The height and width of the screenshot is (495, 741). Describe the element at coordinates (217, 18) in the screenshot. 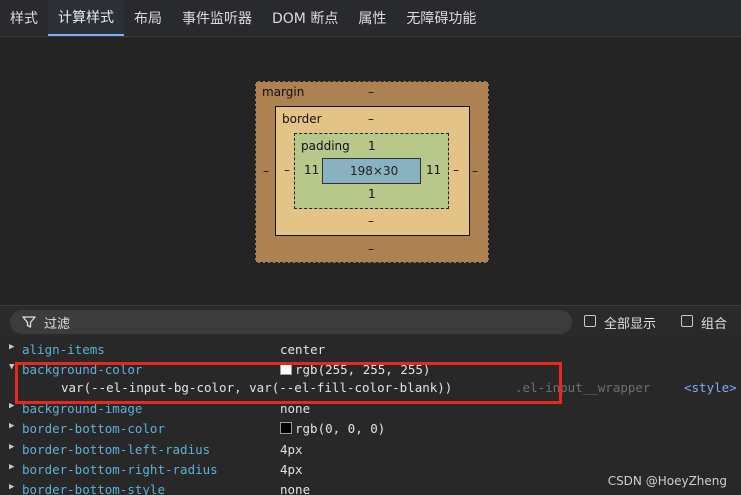

I see `tab-event-listeners: 事件监听器` at that location.